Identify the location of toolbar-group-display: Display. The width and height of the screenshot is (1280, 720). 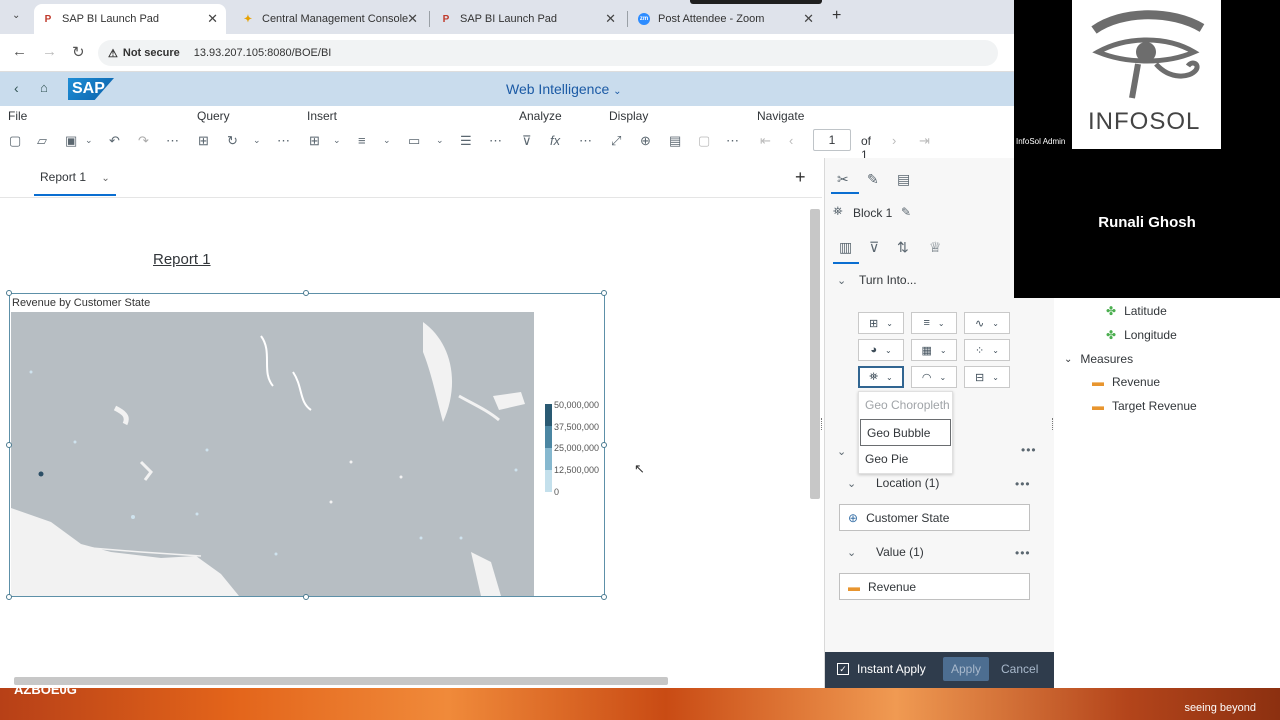
(628, 116).